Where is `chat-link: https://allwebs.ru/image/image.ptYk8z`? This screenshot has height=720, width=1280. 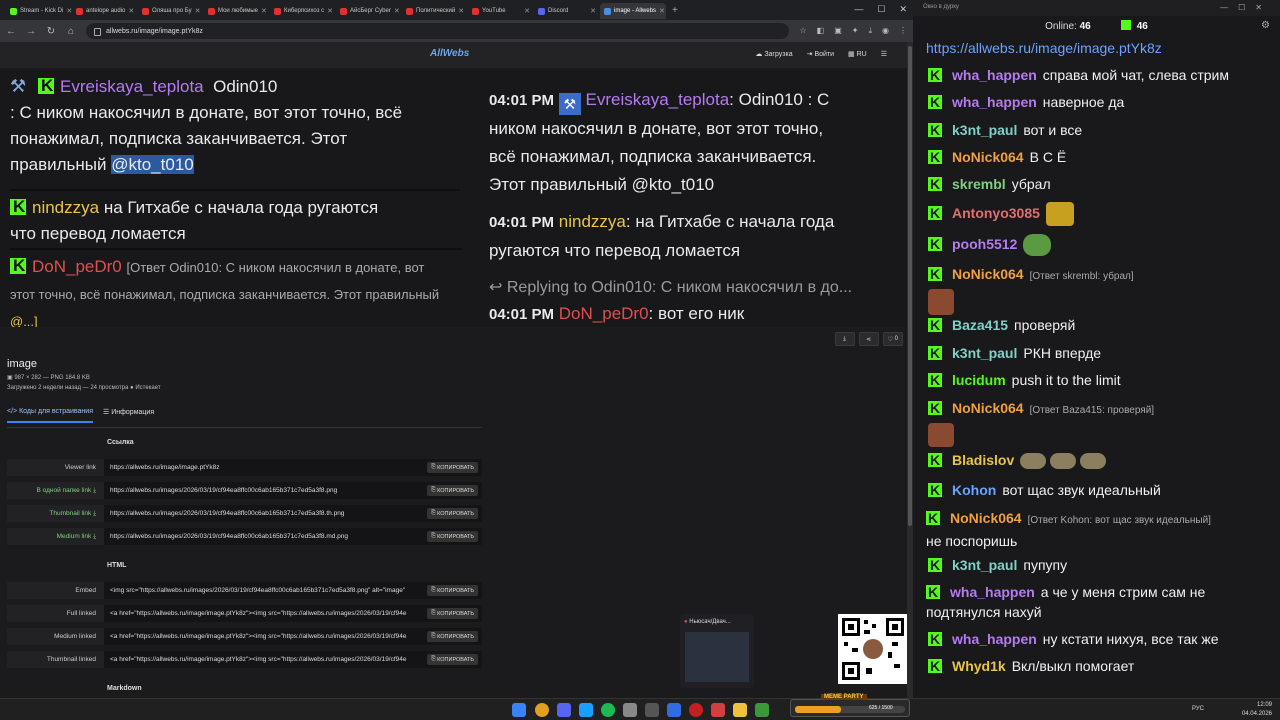 chat-link: https://allwebs.ru/image/image.ptYk8z is located at coordinates (1044, 48).